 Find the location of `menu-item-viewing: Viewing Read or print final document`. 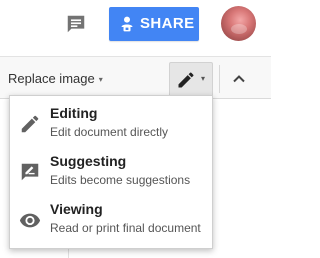

menu-item-viewing: Viewing Read or print final document is located at coordinates (111, 220).